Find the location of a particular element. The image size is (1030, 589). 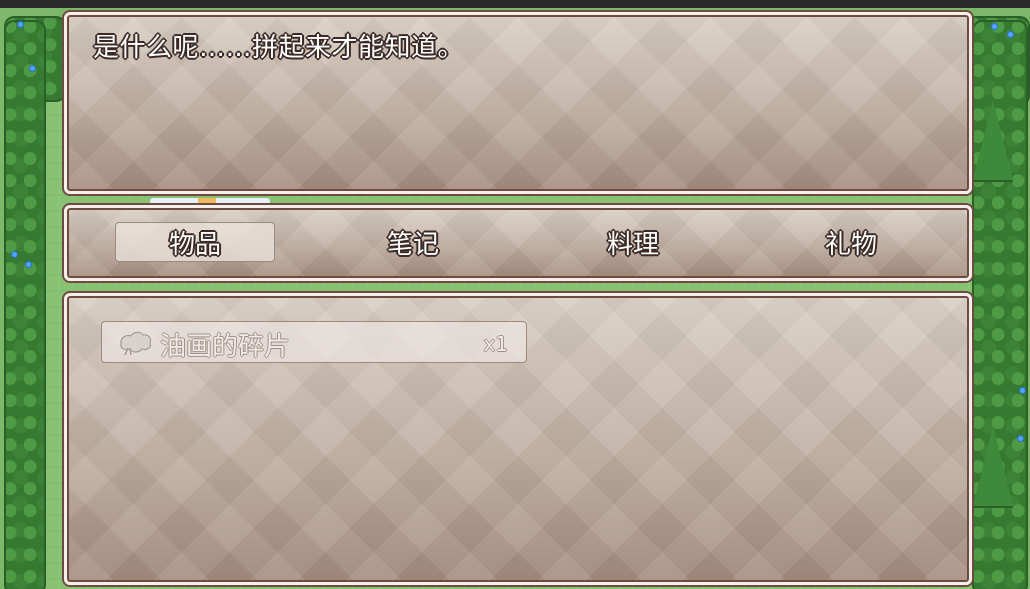

tab-cooking: 料理 is located at coordinates (633, 242).